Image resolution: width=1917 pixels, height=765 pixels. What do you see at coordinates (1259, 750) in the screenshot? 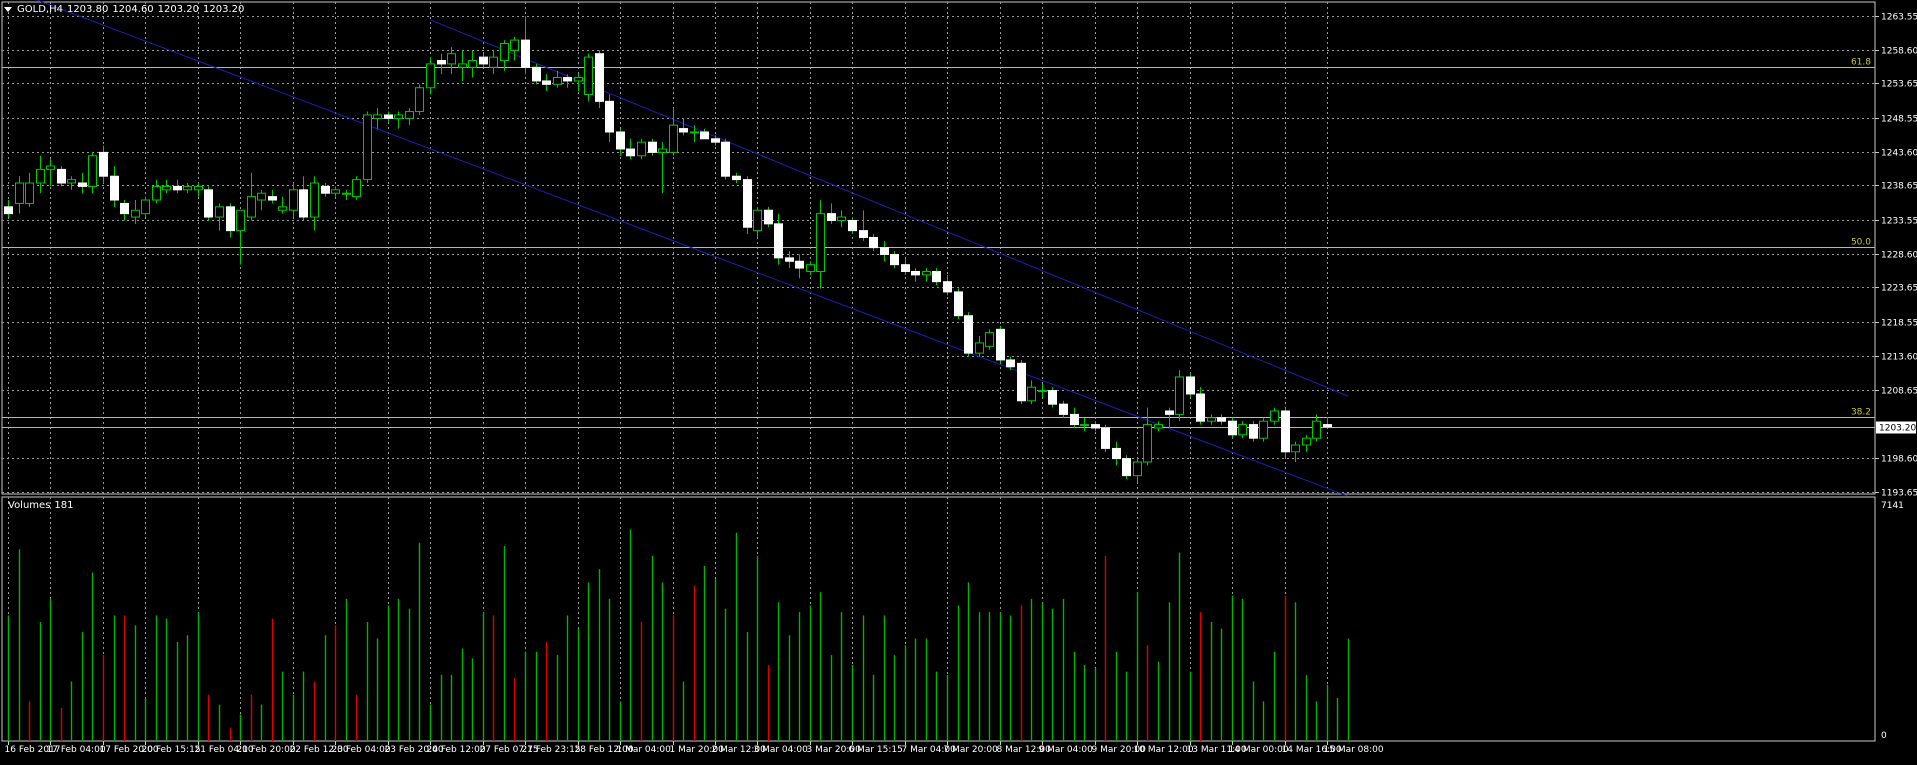
I see `time-tick-label: 14 Mar 00:00` at bounding box center [1259, 750].